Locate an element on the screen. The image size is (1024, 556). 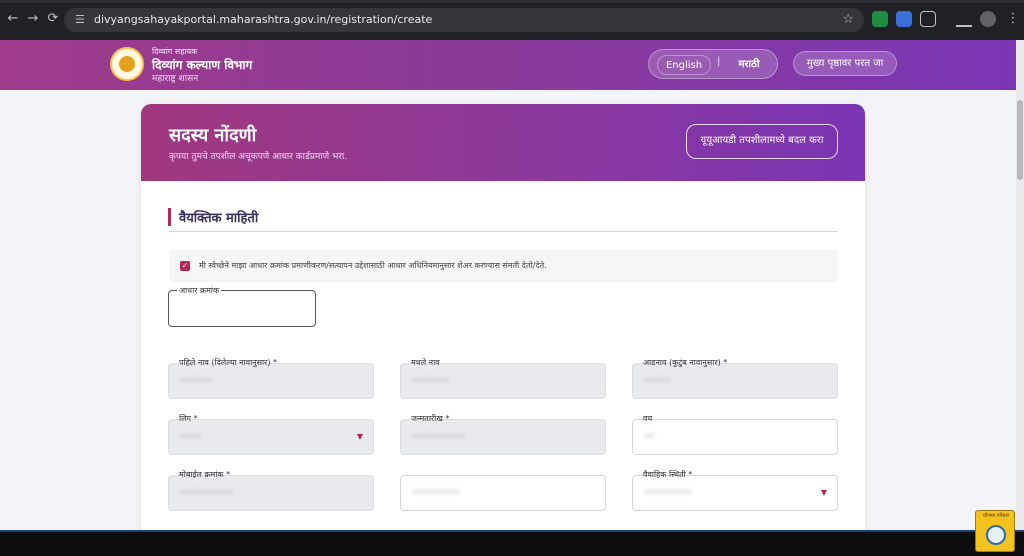
age-label: वय is located at coordinates (648, 418).